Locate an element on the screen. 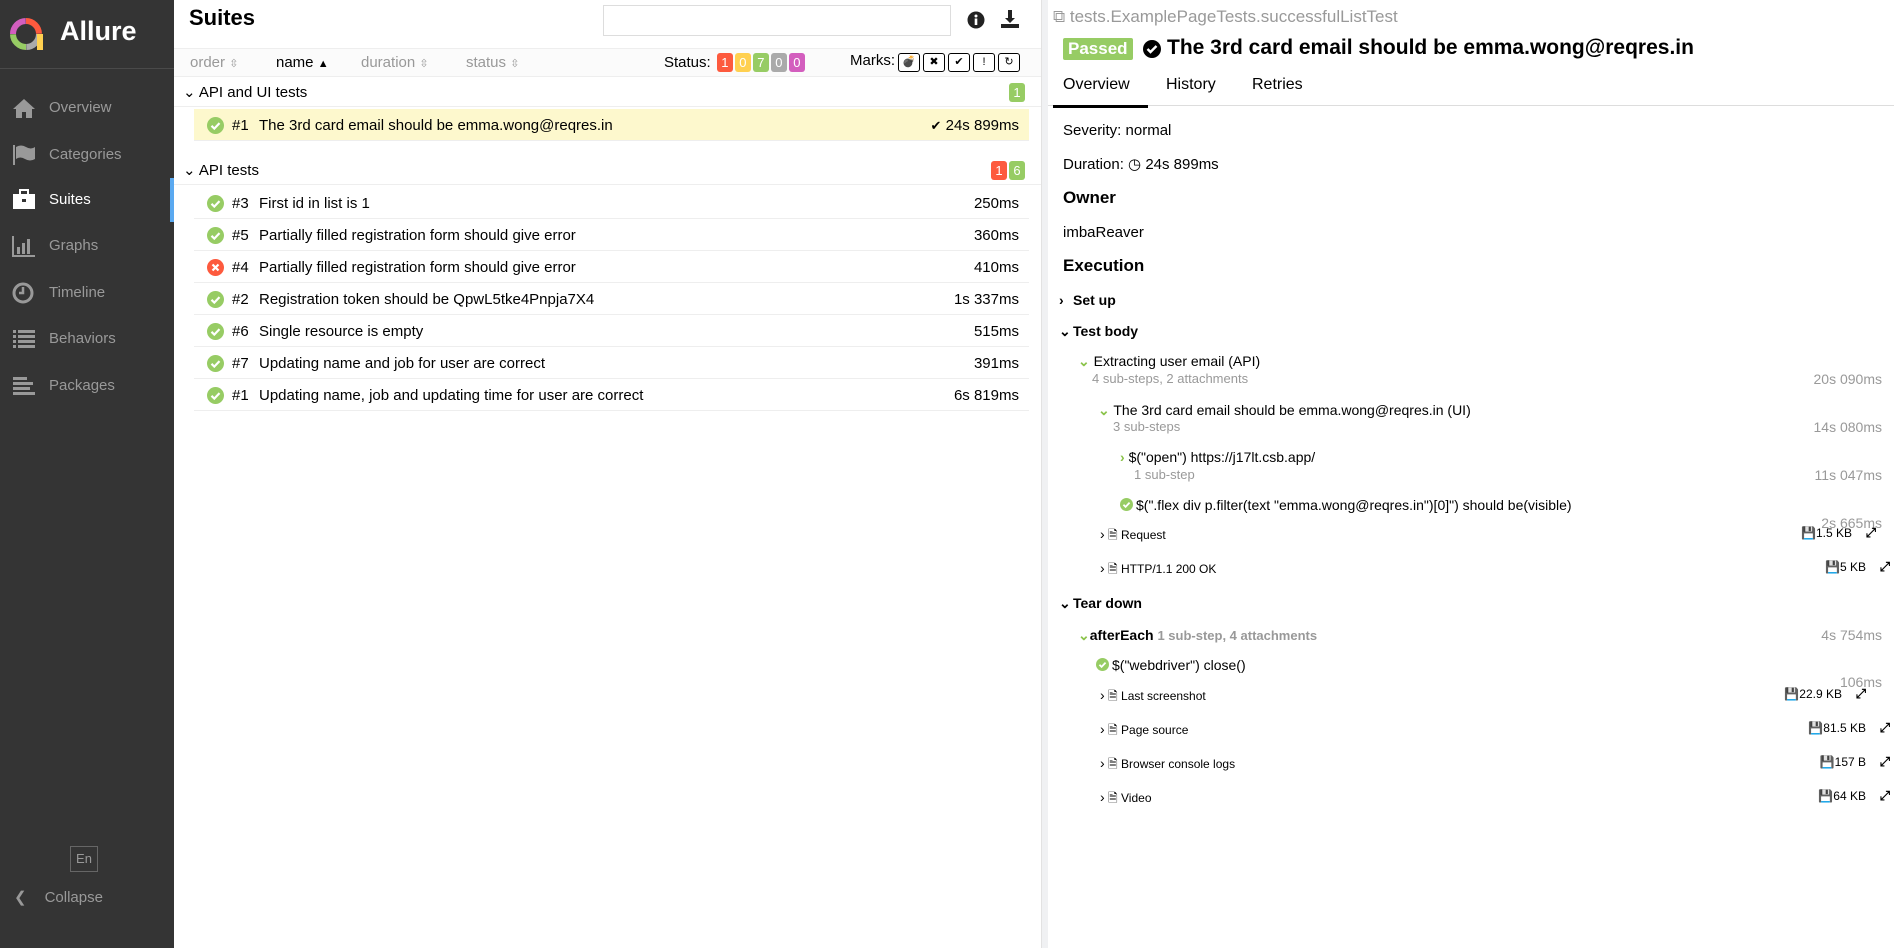 The width and height of the screenshot is (1894, 948). copy-icon: ⧉ is located at coordinates (1059, 16).